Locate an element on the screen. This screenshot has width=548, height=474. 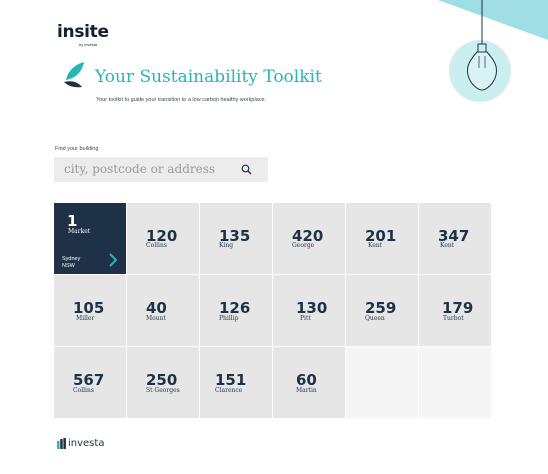
logo-wordmark: insite is located at coordinates (83, 32).